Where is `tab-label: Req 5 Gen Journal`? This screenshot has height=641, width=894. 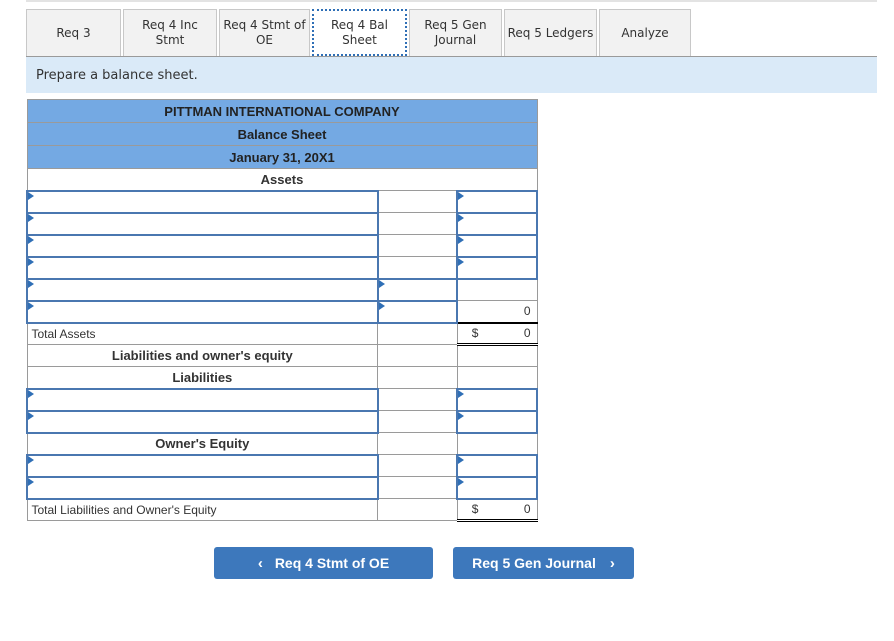
tab-label: Req 5 Gen Journal is located at coordinates (455, 32).